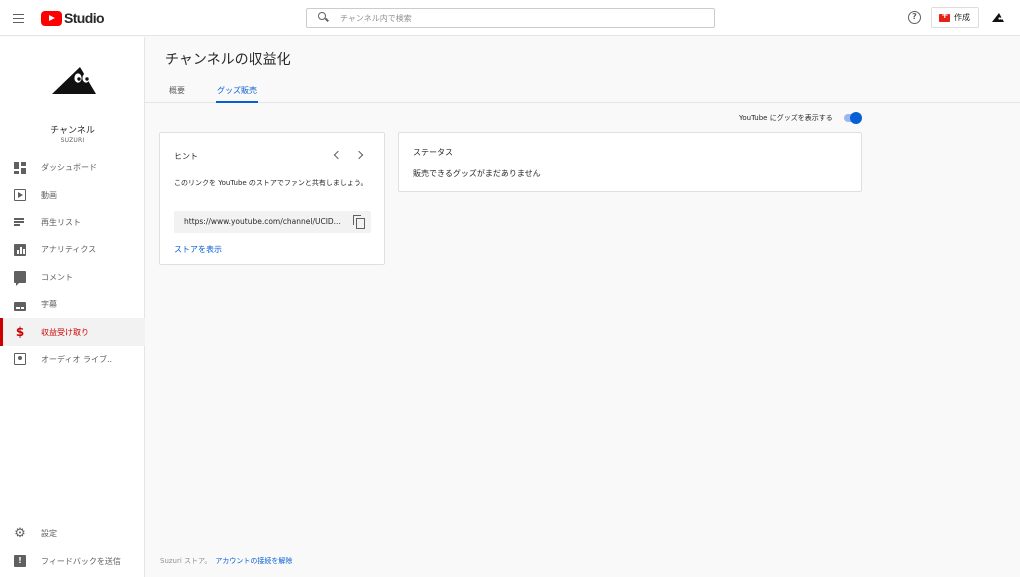 This screenshot has width=1020, height=577. What do you see at coordinates (72, 129) in the screenshot?
I see `channel-name: チャンネル` at bounding box center [72, 129].